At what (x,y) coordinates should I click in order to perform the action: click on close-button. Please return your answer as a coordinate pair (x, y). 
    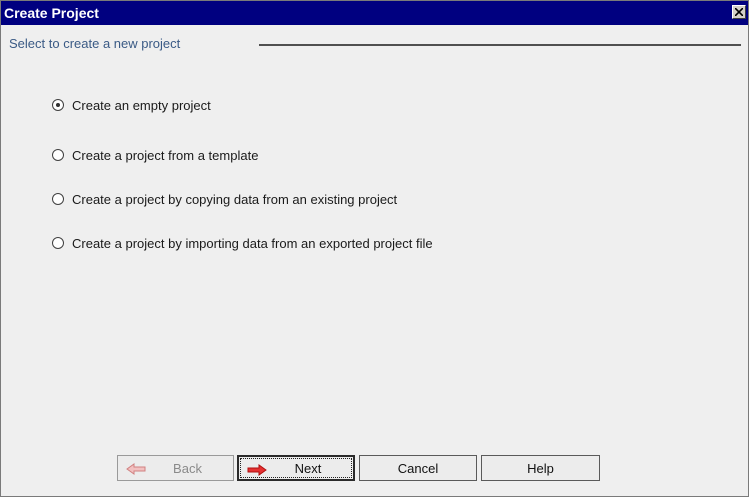
    Looking at the image, I should click on (739, 12).